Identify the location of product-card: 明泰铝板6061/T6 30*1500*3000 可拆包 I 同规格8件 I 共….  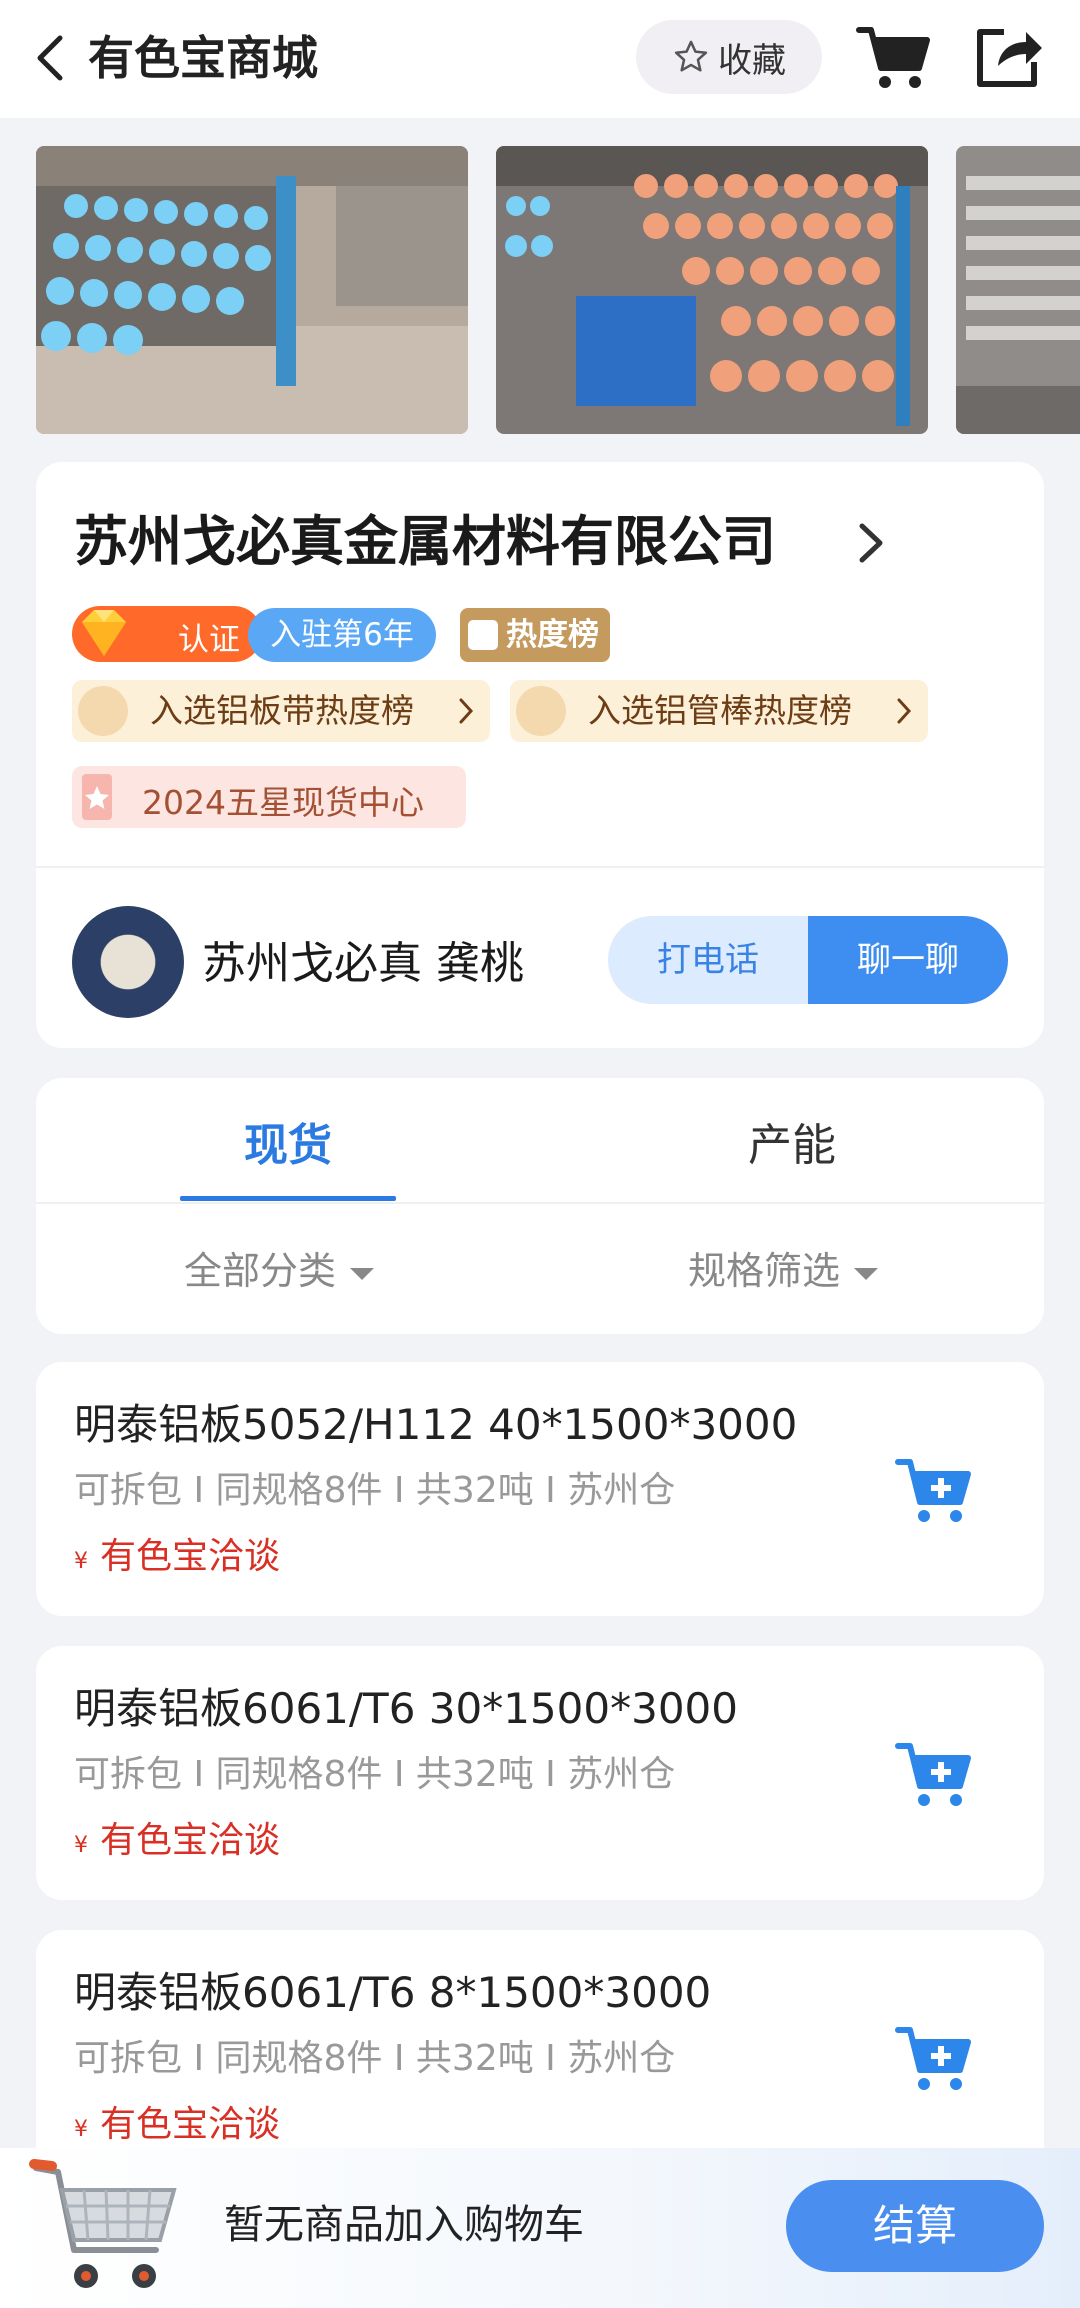
(540, 1773).